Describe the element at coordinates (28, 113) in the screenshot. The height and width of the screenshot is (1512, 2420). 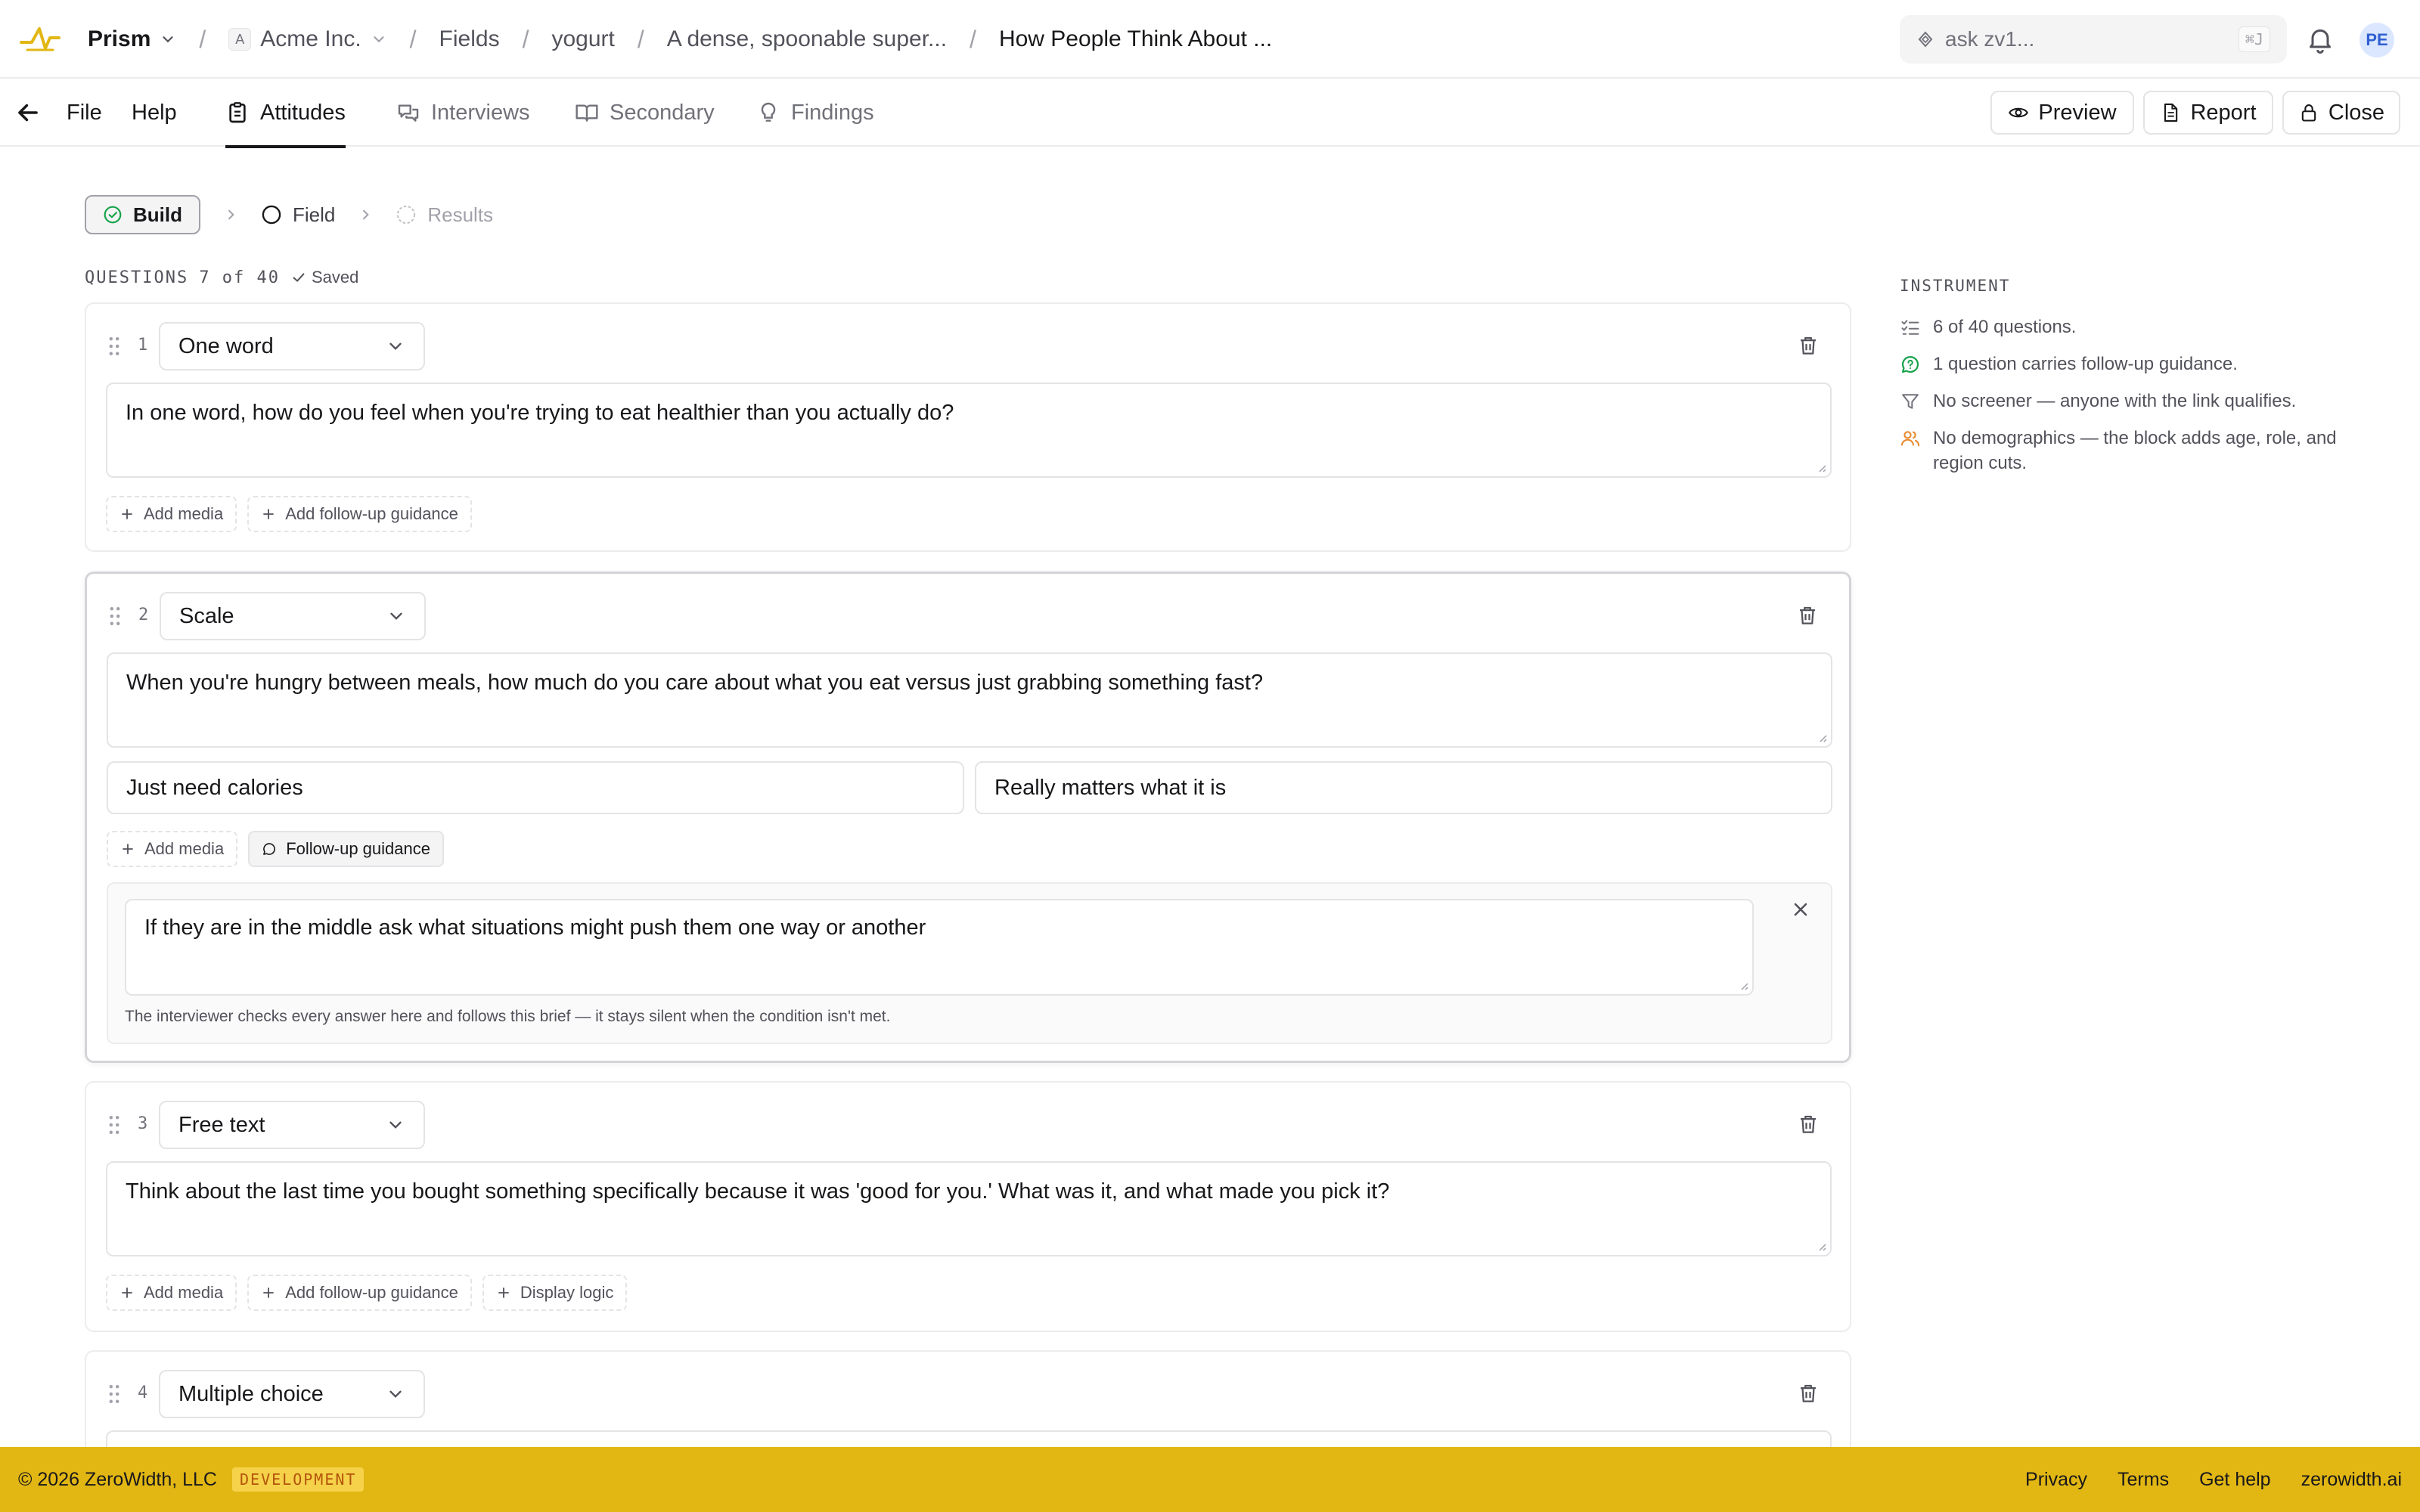
I see `arrow-left-icon` at that location.